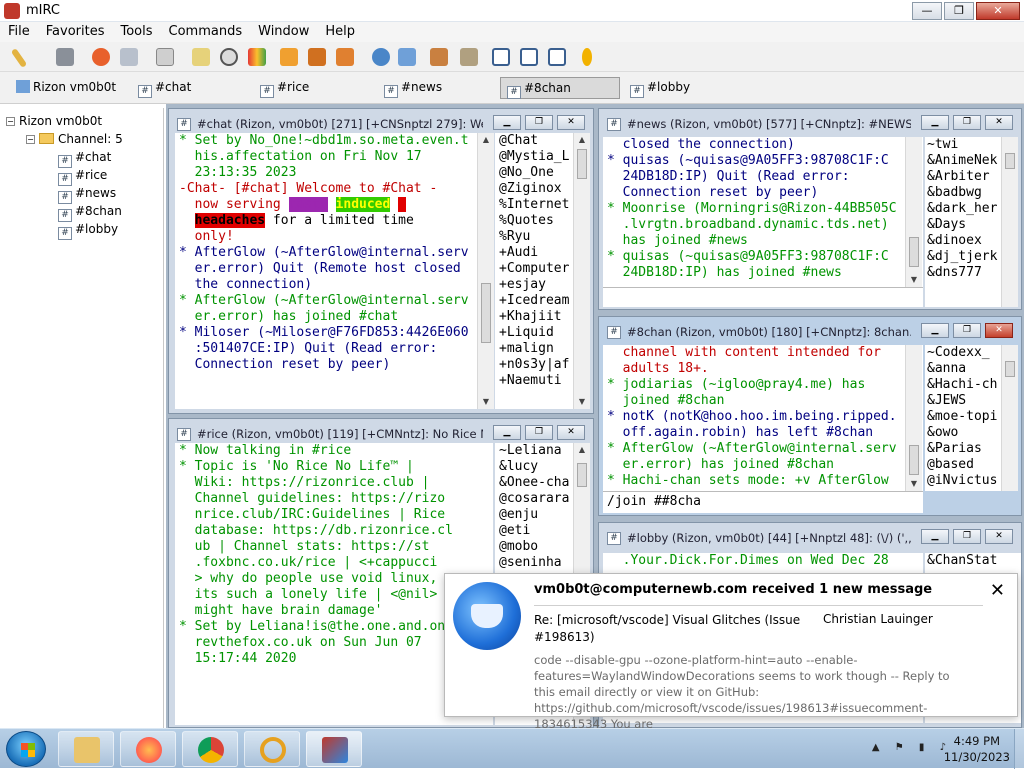 The height and width of the screenshot is (769, 1024). I want to click on dcc-chat-icon, so click(317, 57).